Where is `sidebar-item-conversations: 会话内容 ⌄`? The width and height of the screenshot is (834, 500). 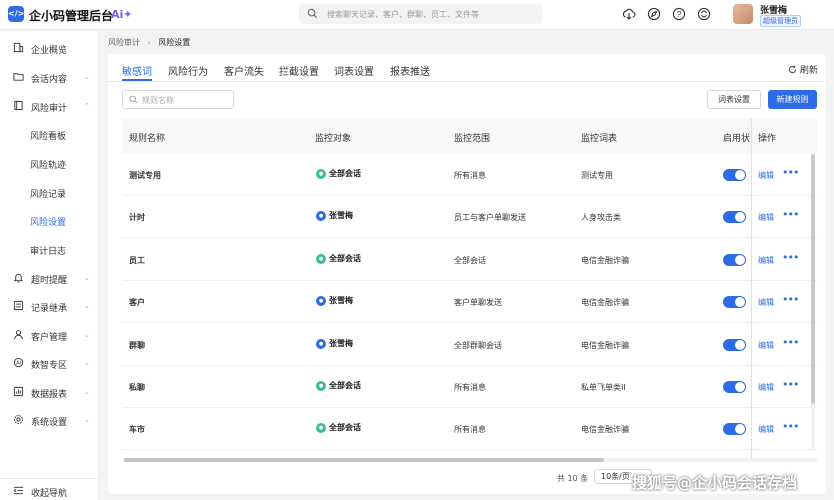 sidebar-item-conversations: 会话内容 ⌄ is located at coordinates (49, 77).